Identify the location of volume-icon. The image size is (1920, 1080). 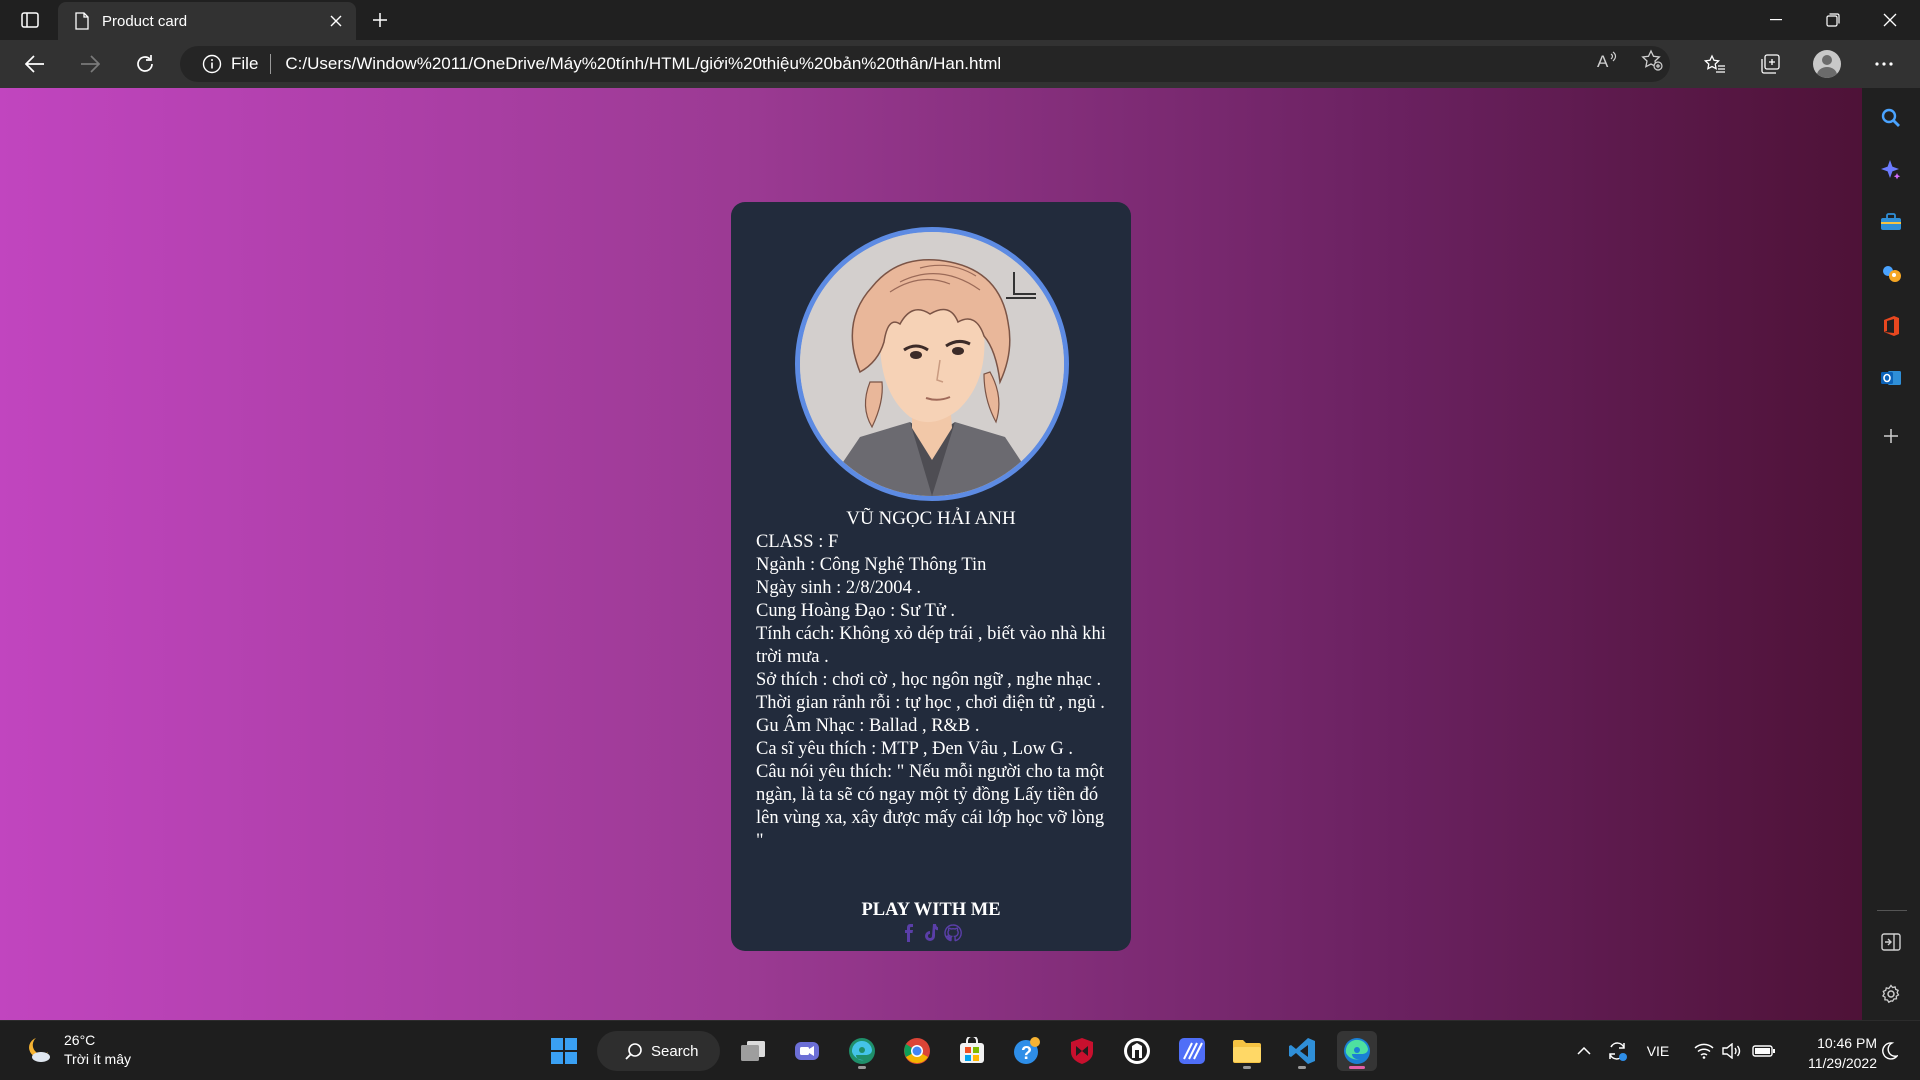
(1732, 1051).